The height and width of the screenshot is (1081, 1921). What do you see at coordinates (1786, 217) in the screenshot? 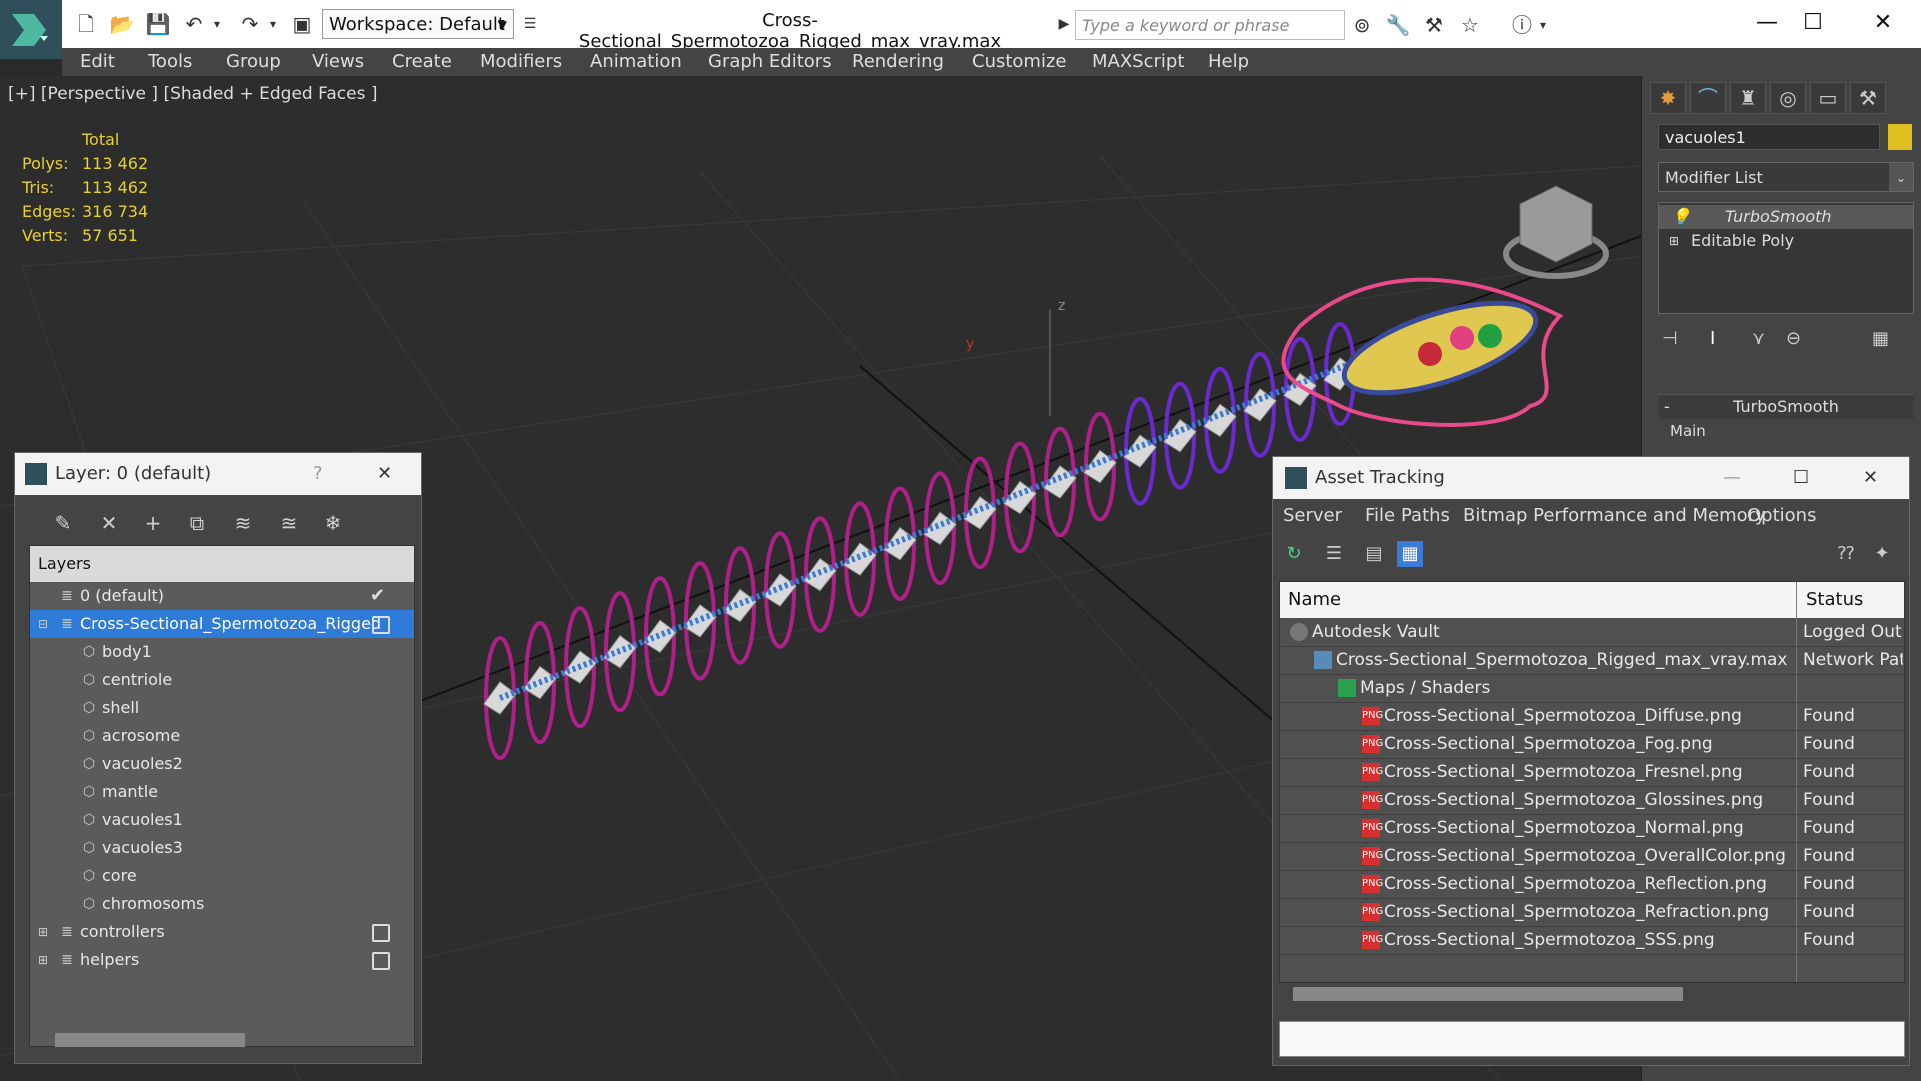
I see `stack-item-turbosmooth: 💡 TurboSmooth` at bounding box center [1786, 217].